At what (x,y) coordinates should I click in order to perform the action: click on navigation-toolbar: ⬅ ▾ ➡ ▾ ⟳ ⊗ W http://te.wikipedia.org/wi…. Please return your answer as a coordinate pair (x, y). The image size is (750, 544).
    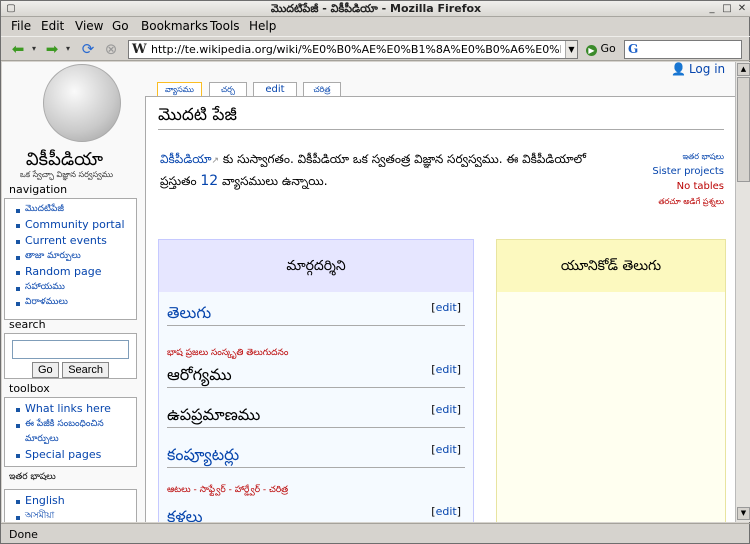
    Looking at the image, I should click on (375, 48).